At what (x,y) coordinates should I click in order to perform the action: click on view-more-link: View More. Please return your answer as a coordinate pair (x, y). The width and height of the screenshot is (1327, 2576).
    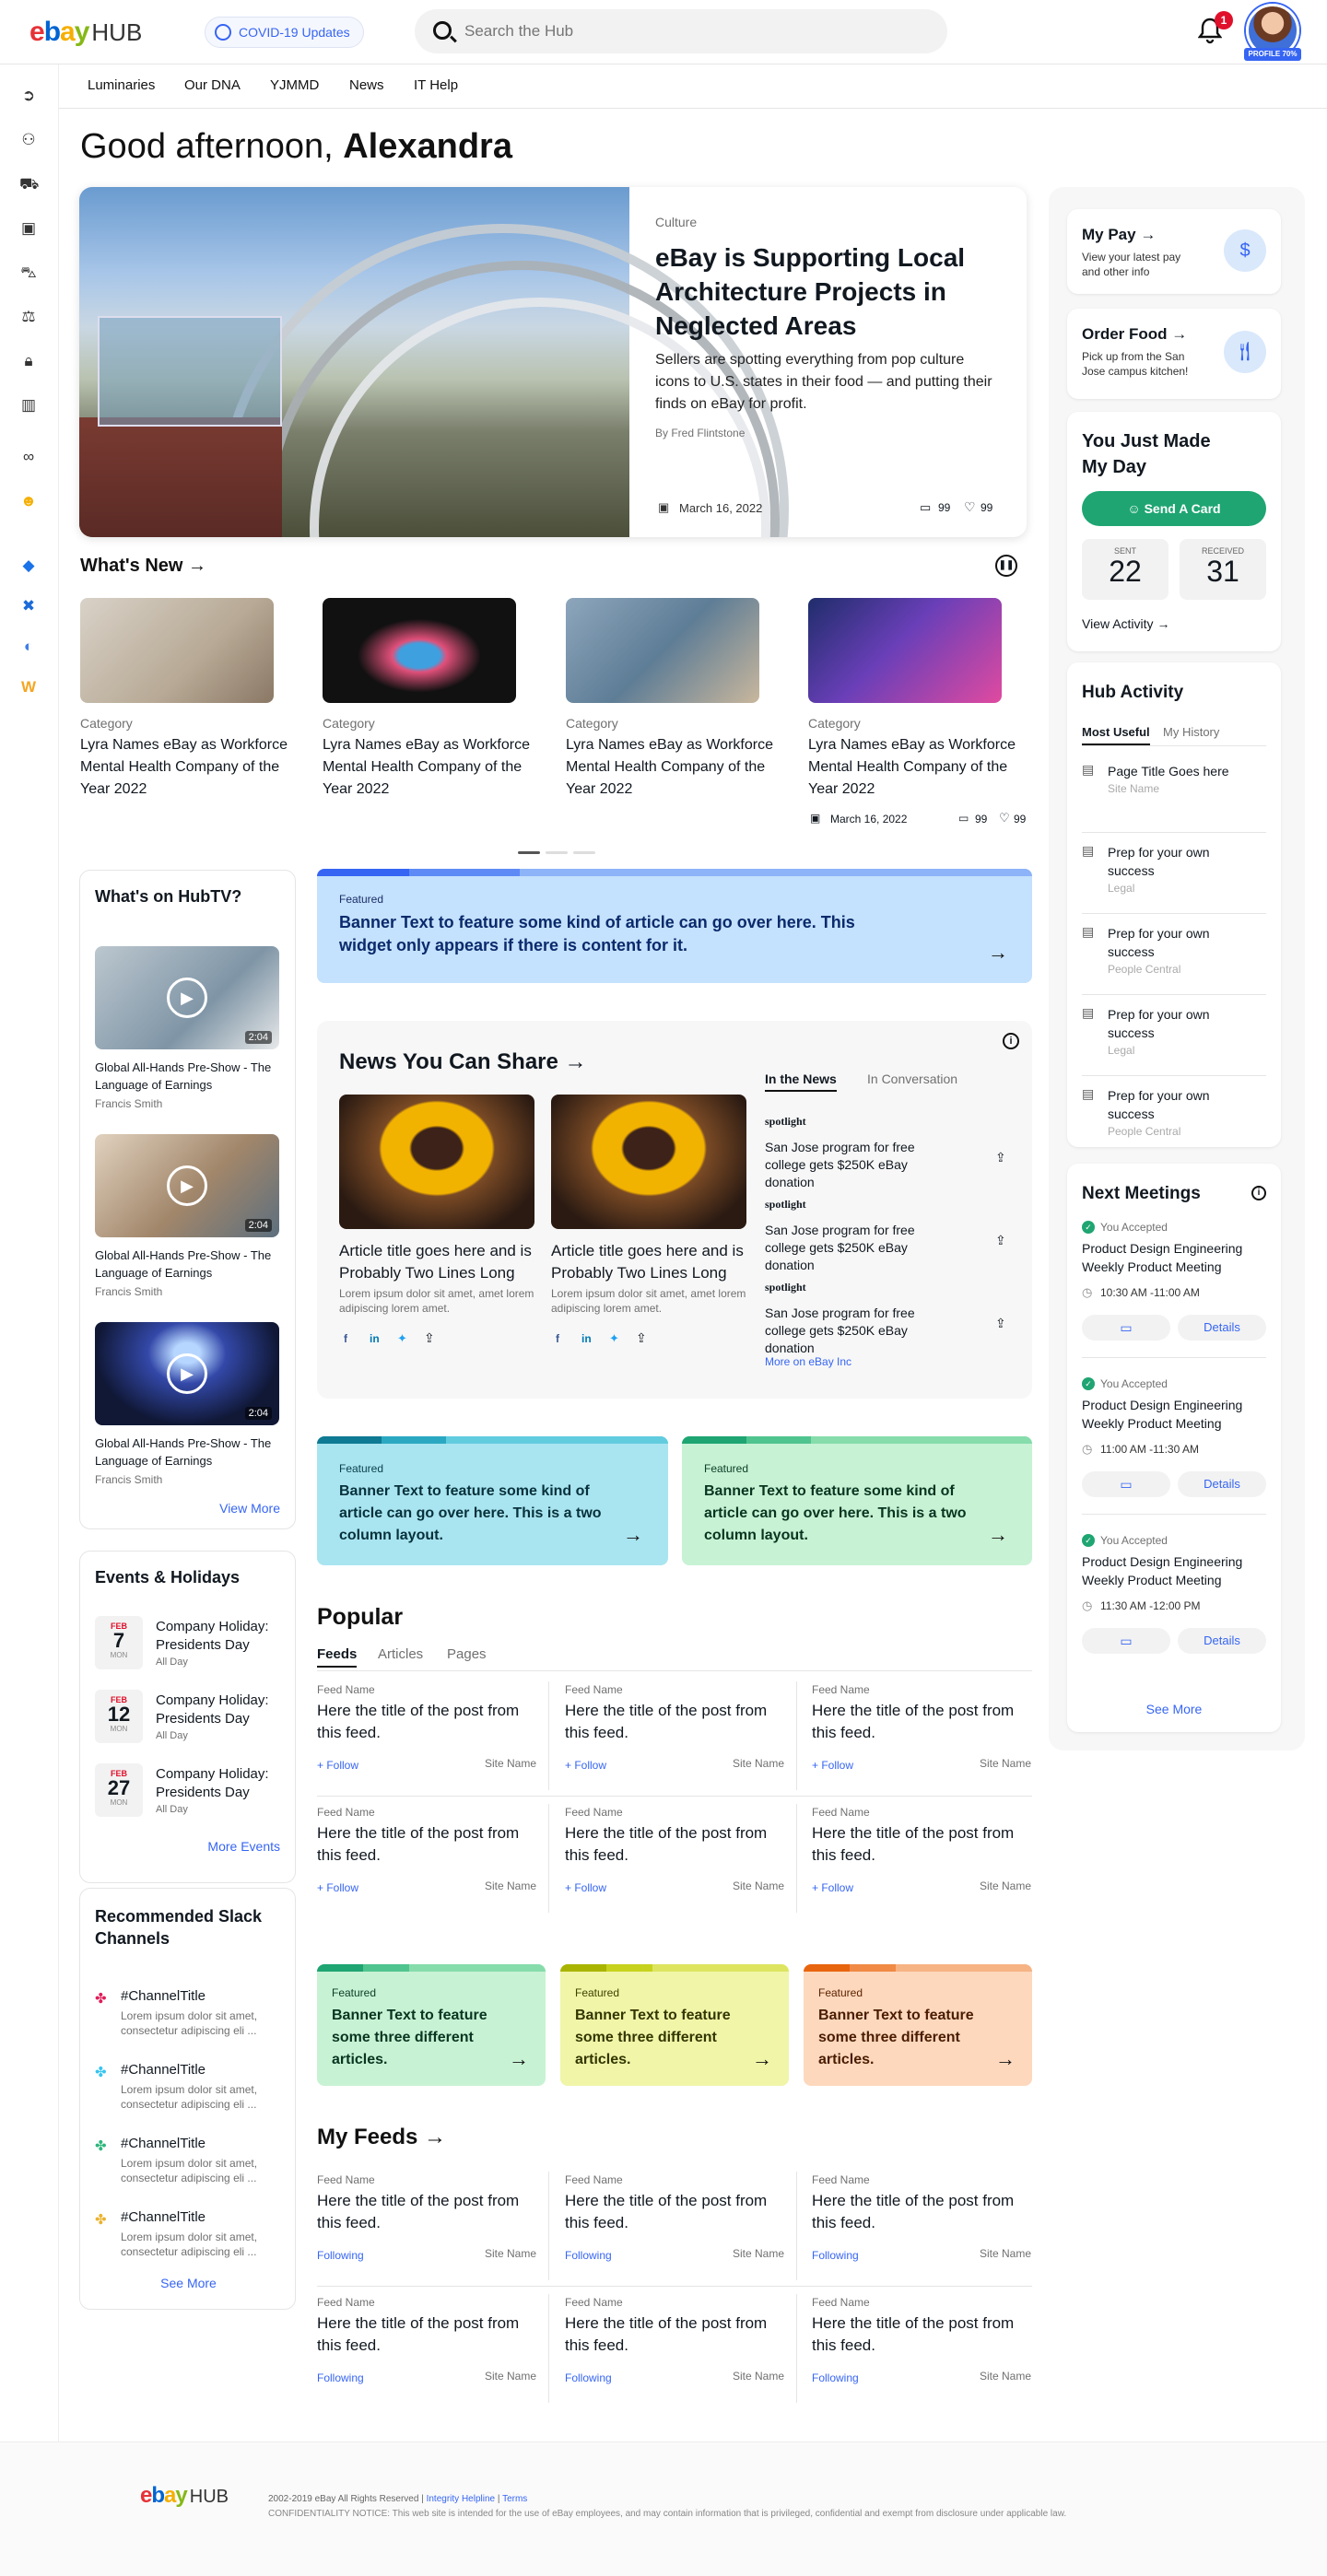
    Looking at the image, I should click on (249, 1509).